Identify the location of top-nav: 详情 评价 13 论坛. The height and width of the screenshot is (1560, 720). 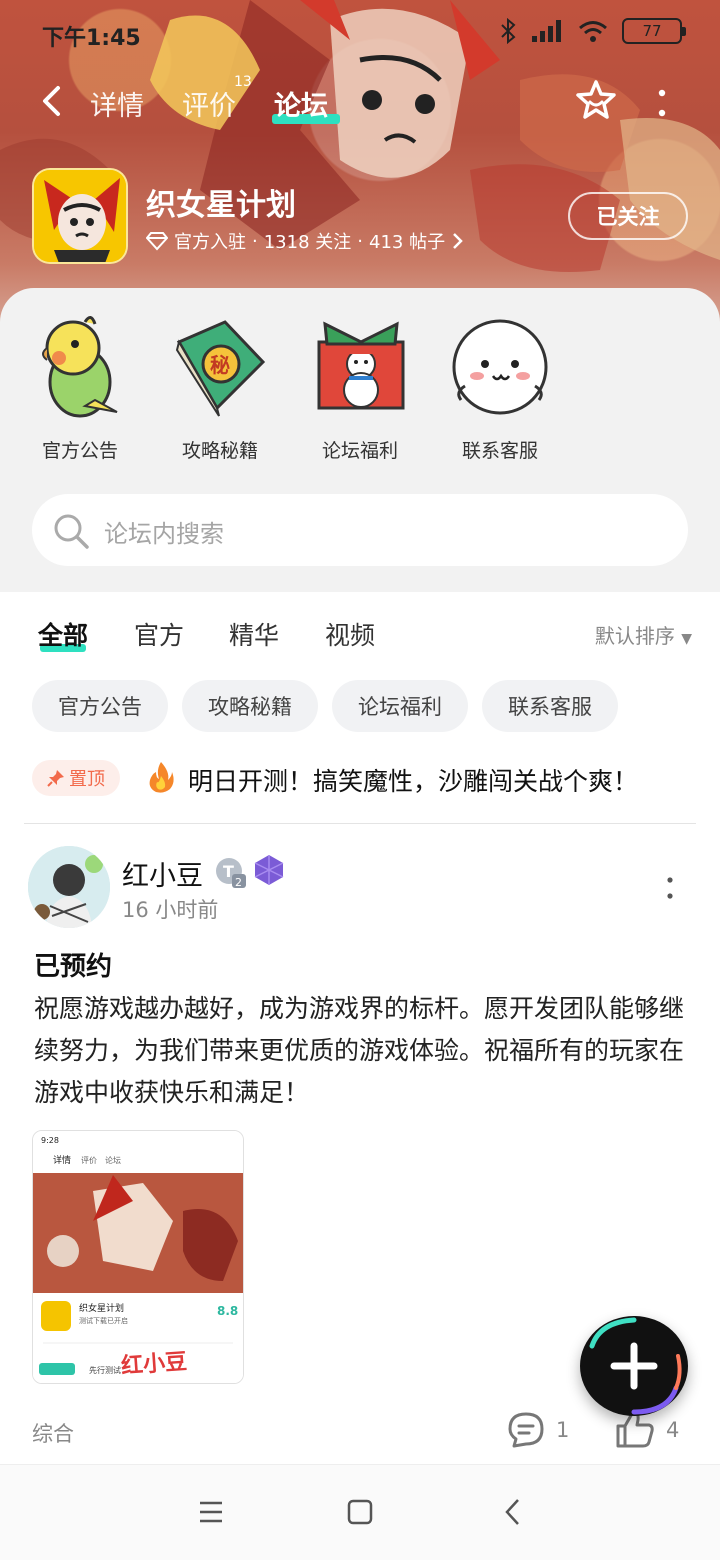
(360, 102).